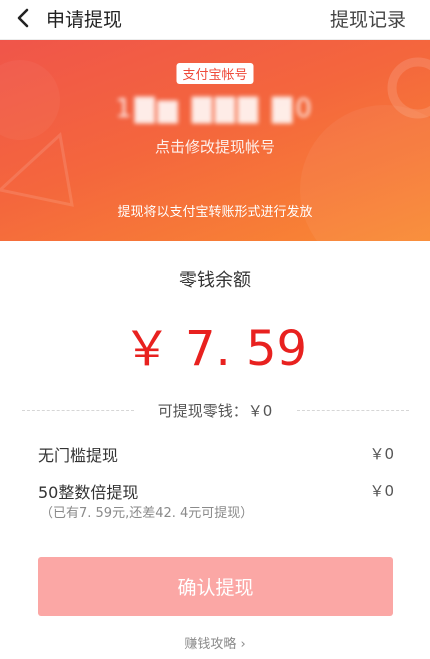 The width and height of the screenshot is (430, 659). What do you see at coordinates (215, 146) in the screenshot?
I see `edit-account-link: 点击修改提现帐号` at bounding box center [215, 146].